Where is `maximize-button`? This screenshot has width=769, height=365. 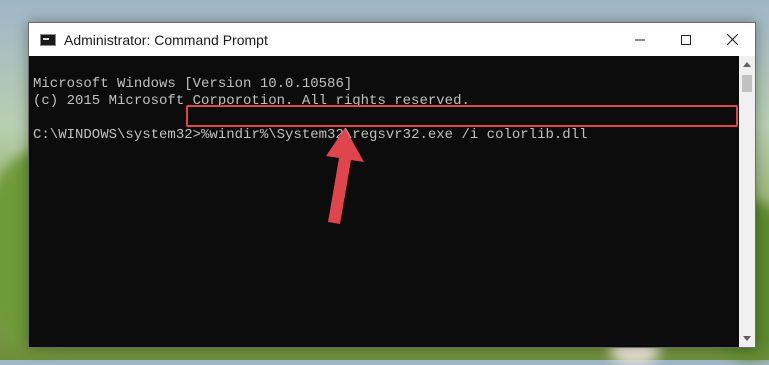 maximize-button is located at coordinates (686, 39).